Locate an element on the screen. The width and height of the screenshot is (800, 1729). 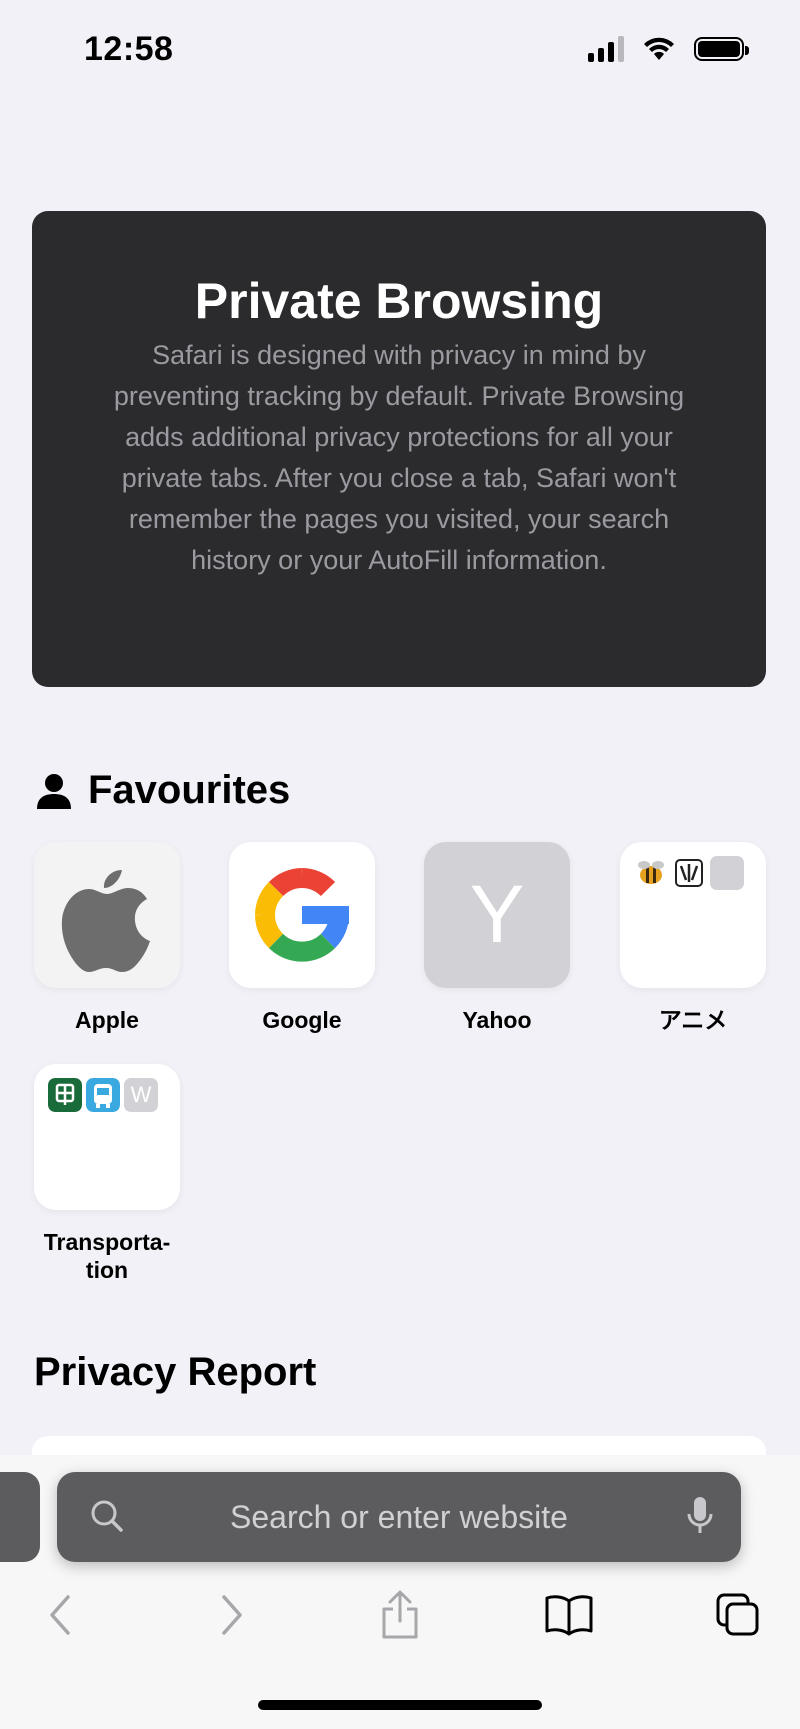
book-icon is located at coordinates (569, 1615).